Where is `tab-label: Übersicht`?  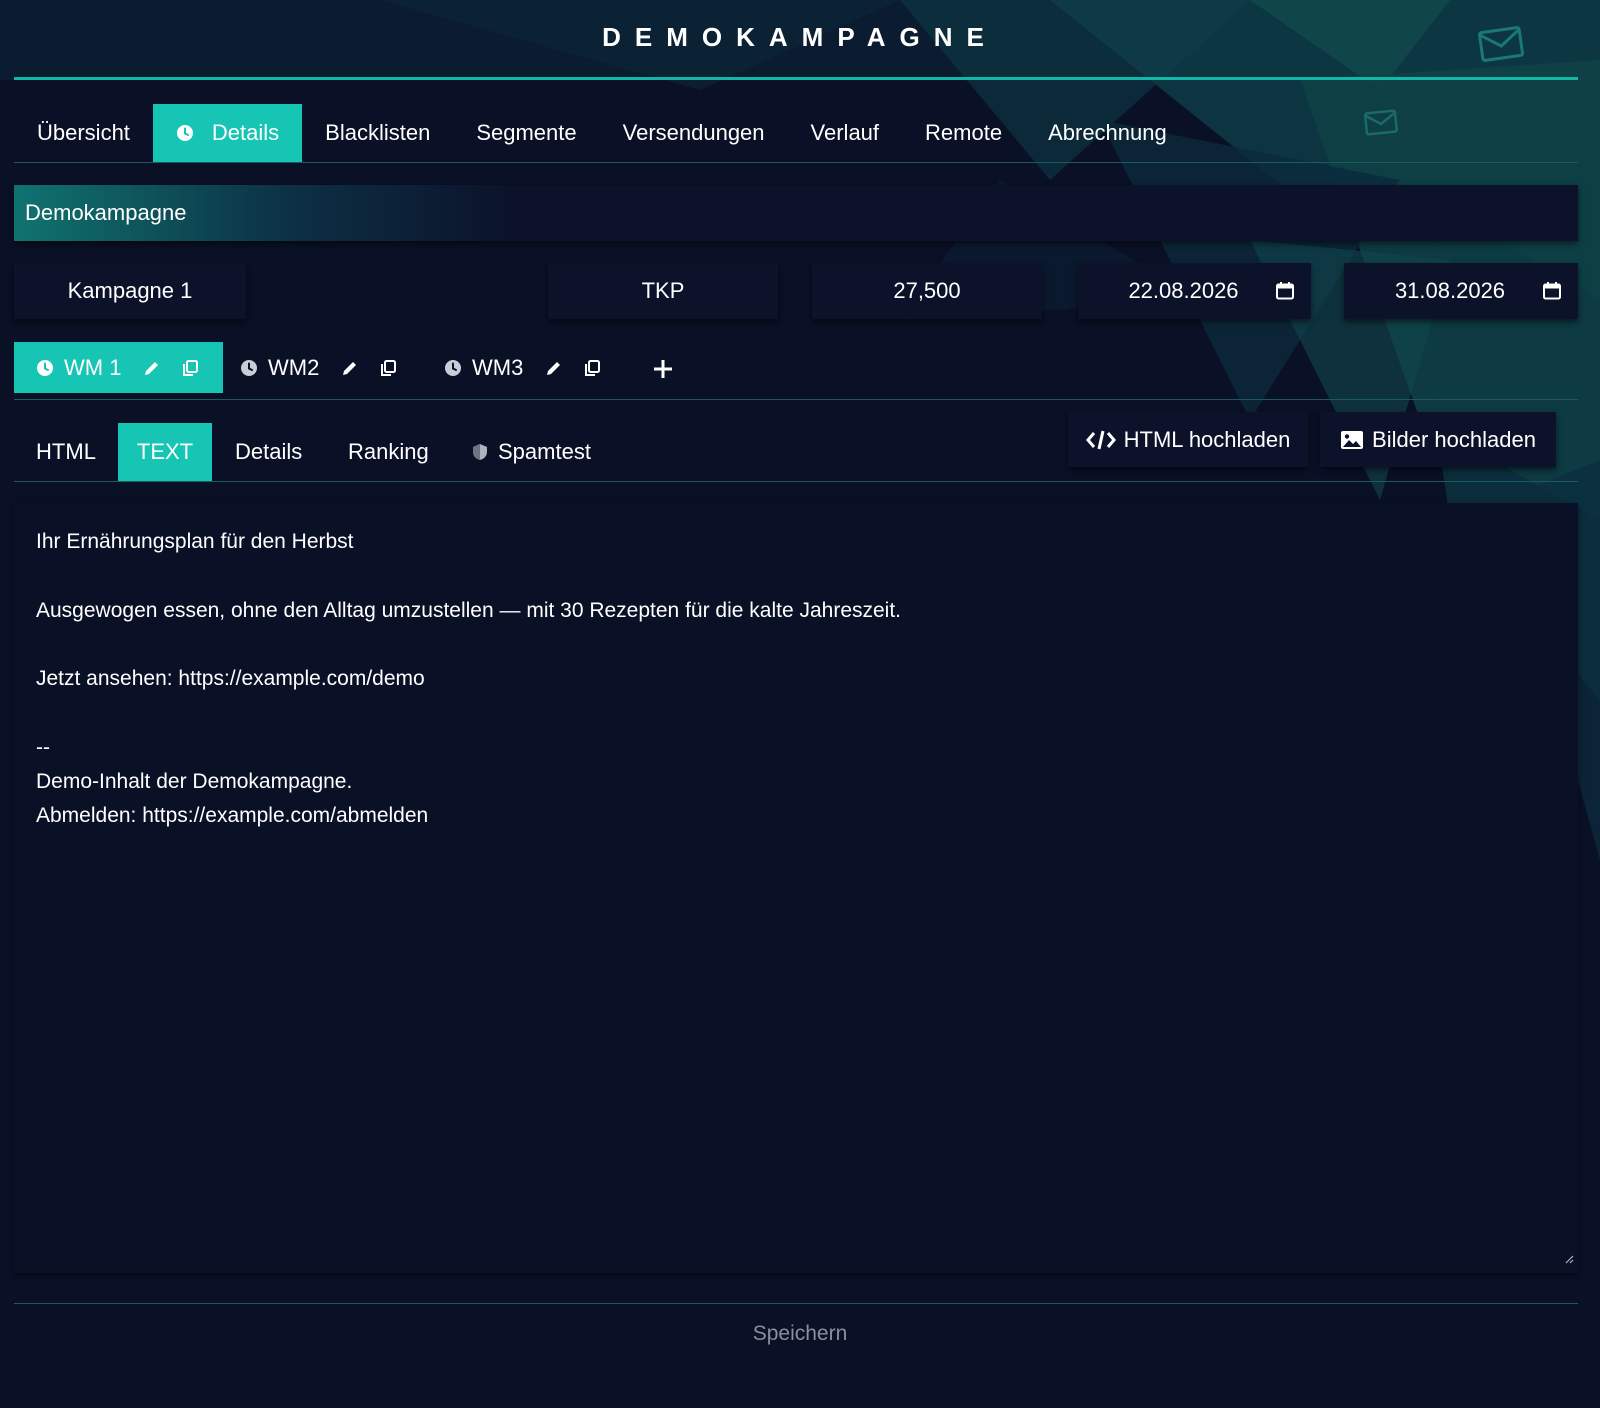 tab-label: Übersicht is located at coordinates (83, 132).